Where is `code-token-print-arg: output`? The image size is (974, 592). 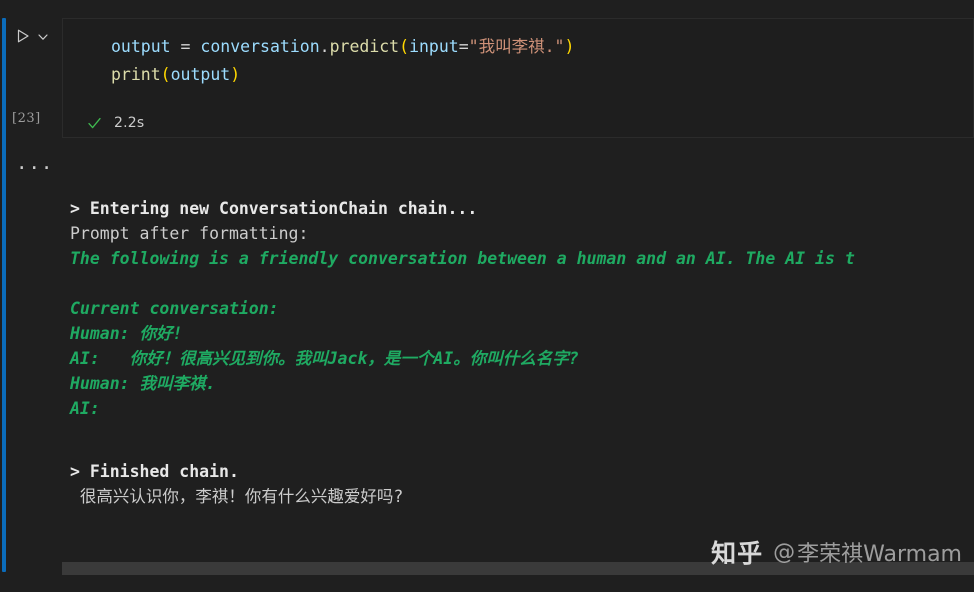 code-token-print-arg: output is located at coordinates (200, 74).